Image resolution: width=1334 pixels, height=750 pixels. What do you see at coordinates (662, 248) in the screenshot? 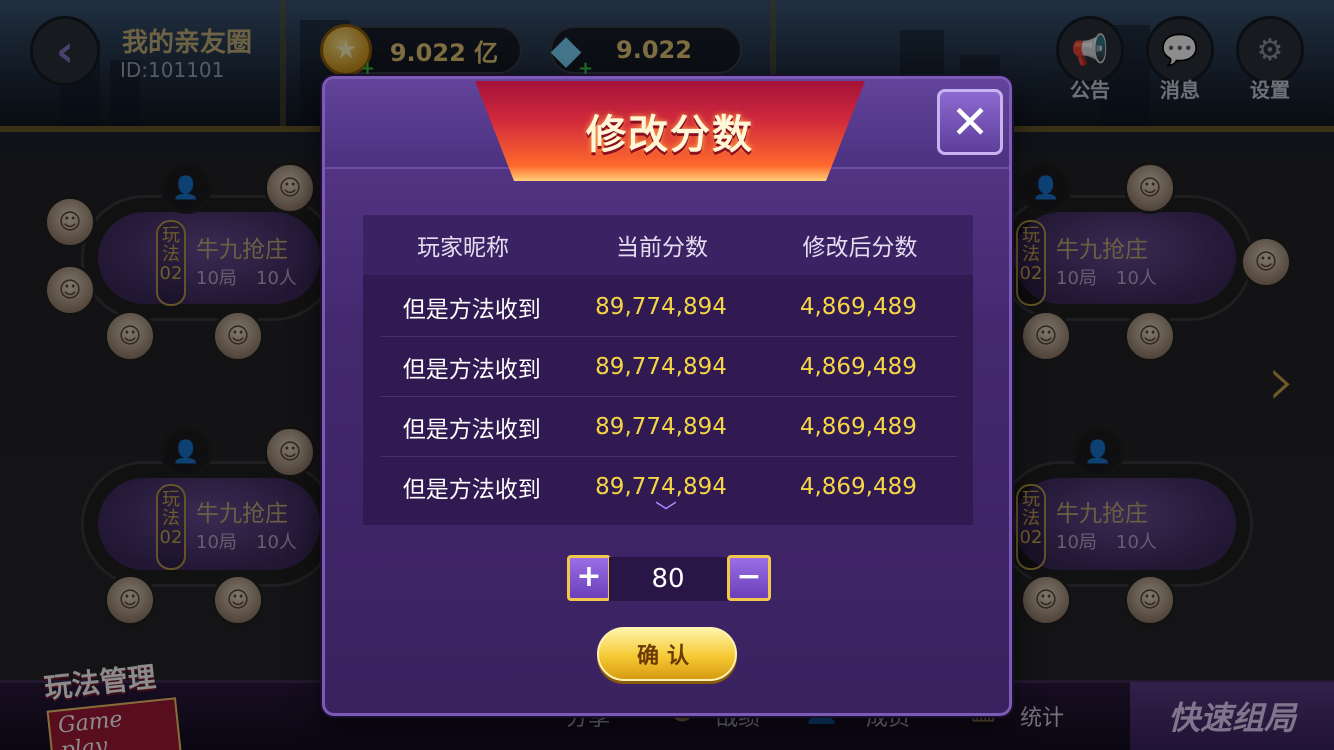
I see `column-header-current-score: 当前分数` at bounding box center [662, 248].